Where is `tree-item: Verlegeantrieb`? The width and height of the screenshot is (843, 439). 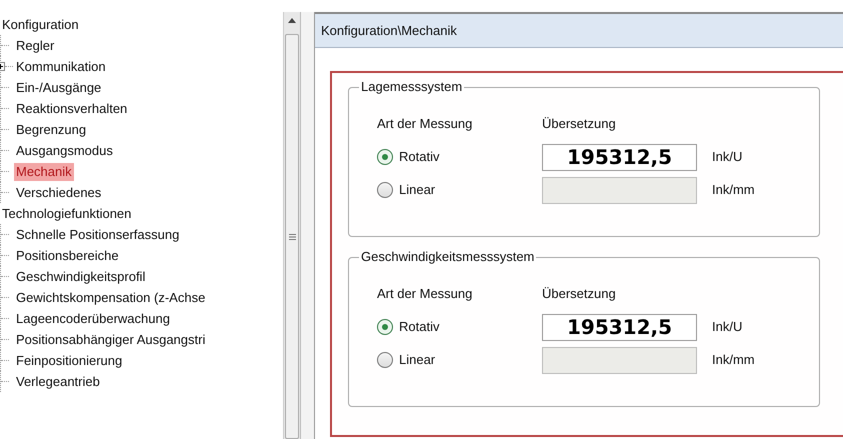
tree-item: Verlegeantrieb is located at coordinates (58, 381).